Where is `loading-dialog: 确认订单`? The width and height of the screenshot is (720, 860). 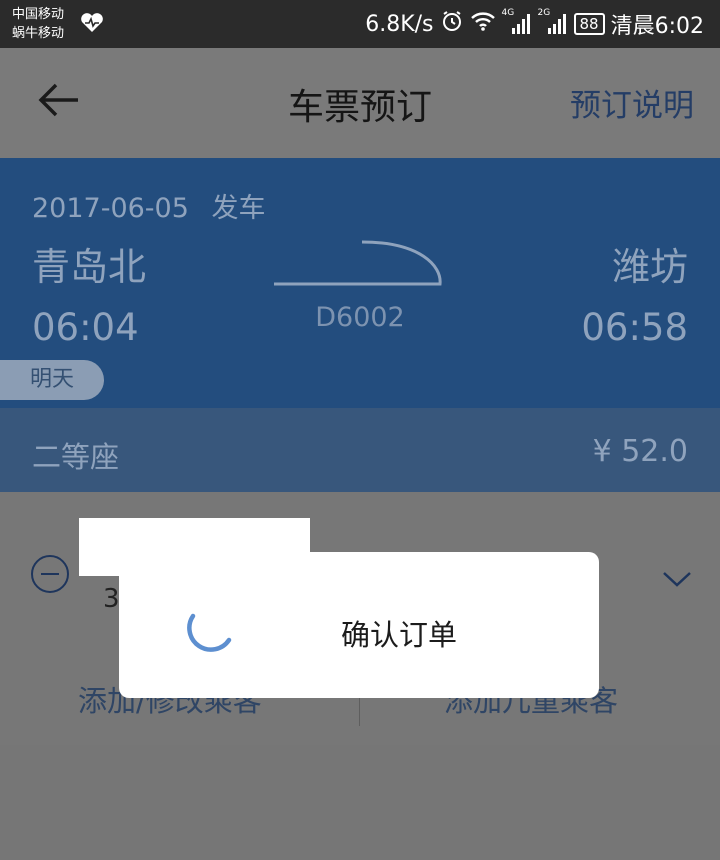
loading-dialog: 确认订单 is located at coordinates (359, 625).